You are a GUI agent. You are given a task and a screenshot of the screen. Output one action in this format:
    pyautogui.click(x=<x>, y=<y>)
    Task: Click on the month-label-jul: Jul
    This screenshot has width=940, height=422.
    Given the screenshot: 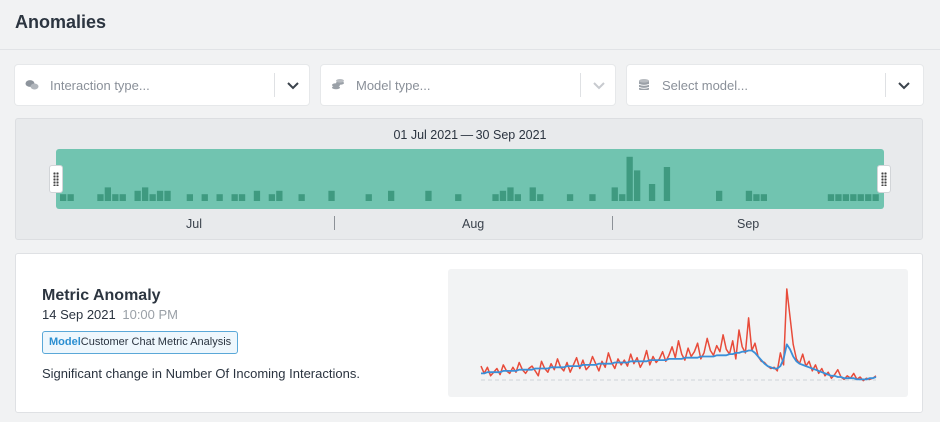 What is the action you would take?
    pyautogui.click(x=194, y=224)
    